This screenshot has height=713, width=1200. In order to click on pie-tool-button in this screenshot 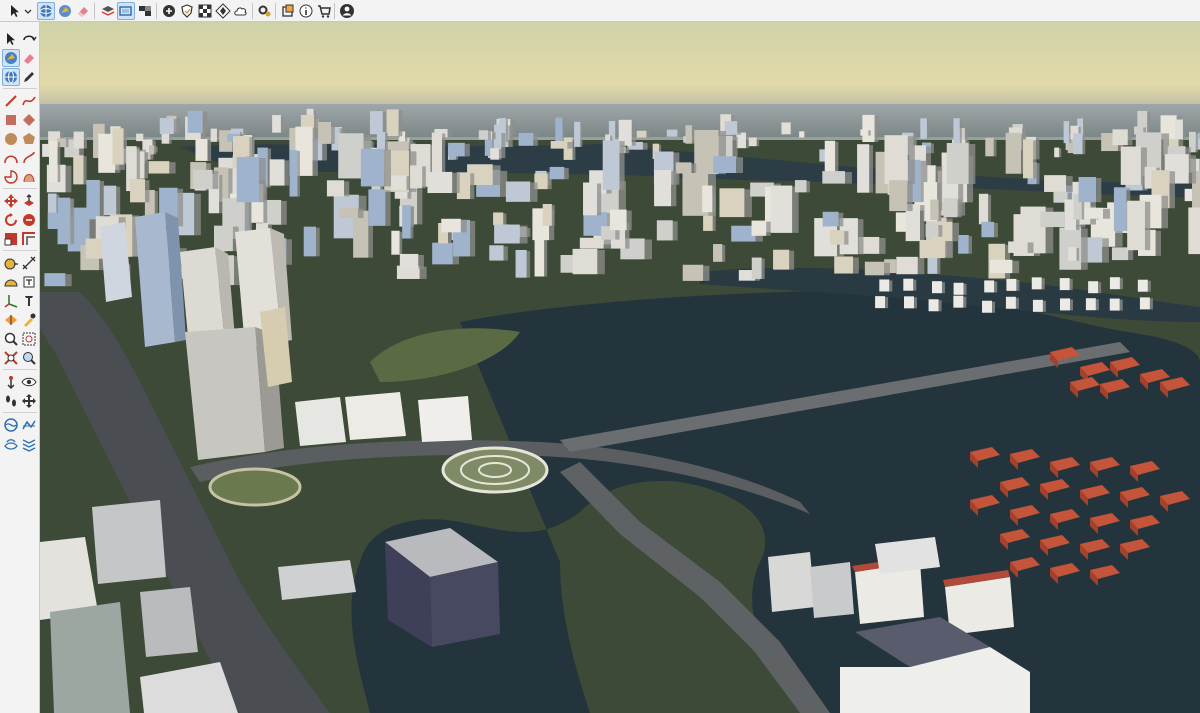, I will do `click(11, 177)`.